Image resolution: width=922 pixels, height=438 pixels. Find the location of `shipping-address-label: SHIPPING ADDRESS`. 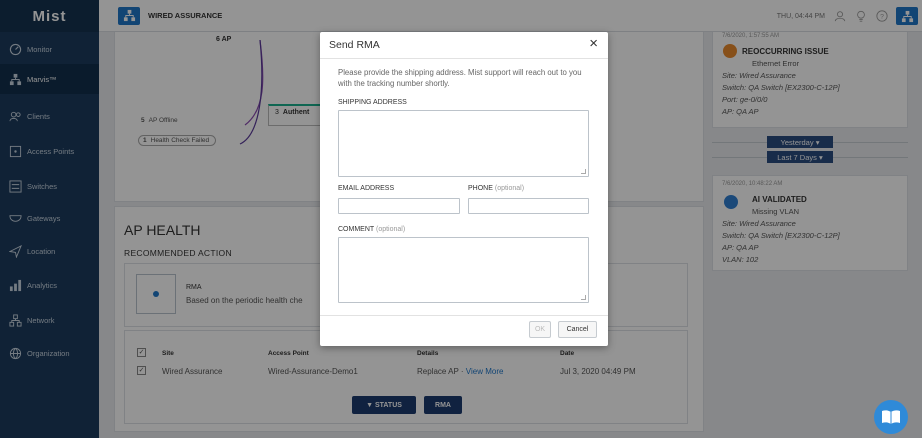

shipping-address-label: SHIPPING ADDRESS is located at coordinates (372, 102).